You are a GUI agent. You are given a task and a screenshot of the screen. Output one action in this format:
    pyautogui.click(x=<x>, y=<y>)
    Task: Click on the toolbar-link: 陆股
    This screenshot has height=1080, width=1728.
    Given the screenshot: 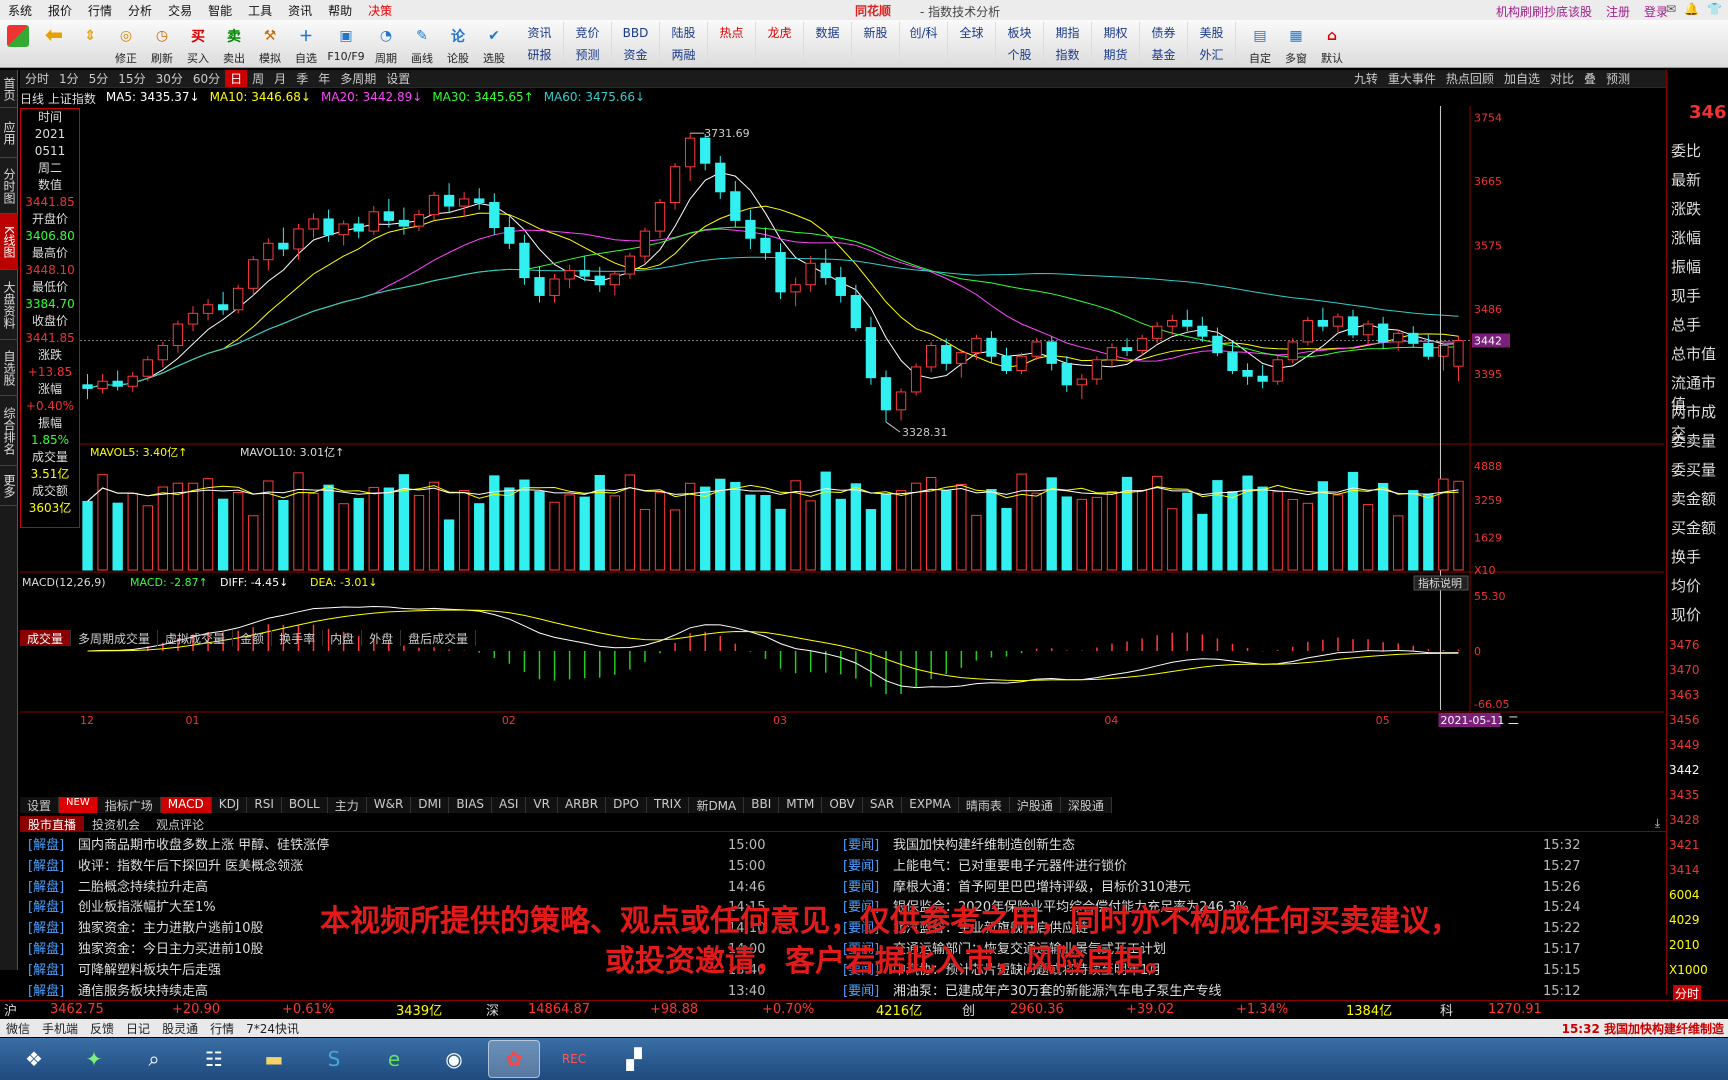 What is the action you would take?
    pyautogui.click(x=684, y=32)
    